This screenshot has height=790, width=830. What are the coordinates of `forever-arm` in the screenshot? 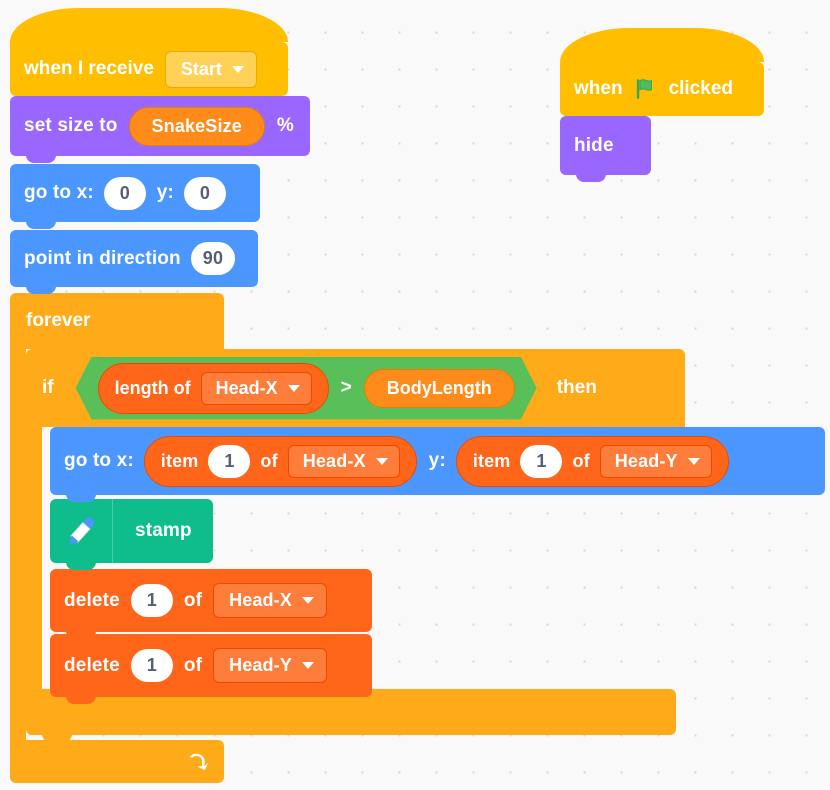 It's located at (18, 544).